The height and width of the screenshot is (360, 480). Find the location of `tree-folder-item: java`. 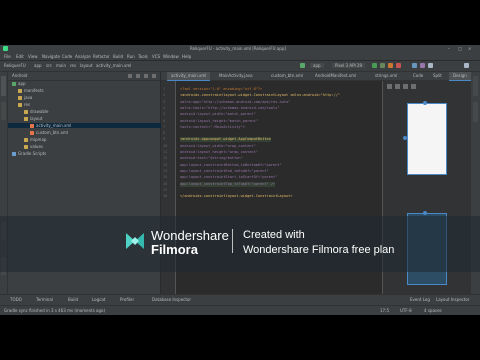

tree-folder-item: java is located at coordinates (89, 97).